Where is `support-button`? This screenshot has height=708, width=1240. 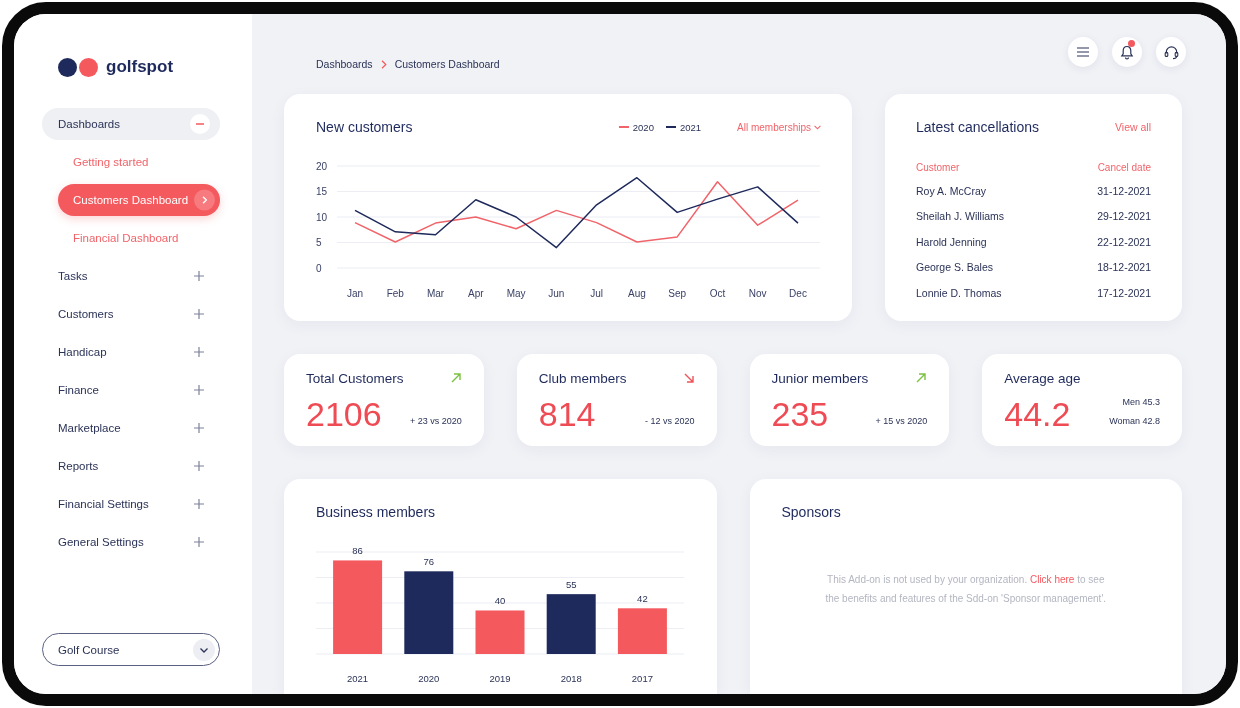 support-button is located at coordinates (1171, 52).